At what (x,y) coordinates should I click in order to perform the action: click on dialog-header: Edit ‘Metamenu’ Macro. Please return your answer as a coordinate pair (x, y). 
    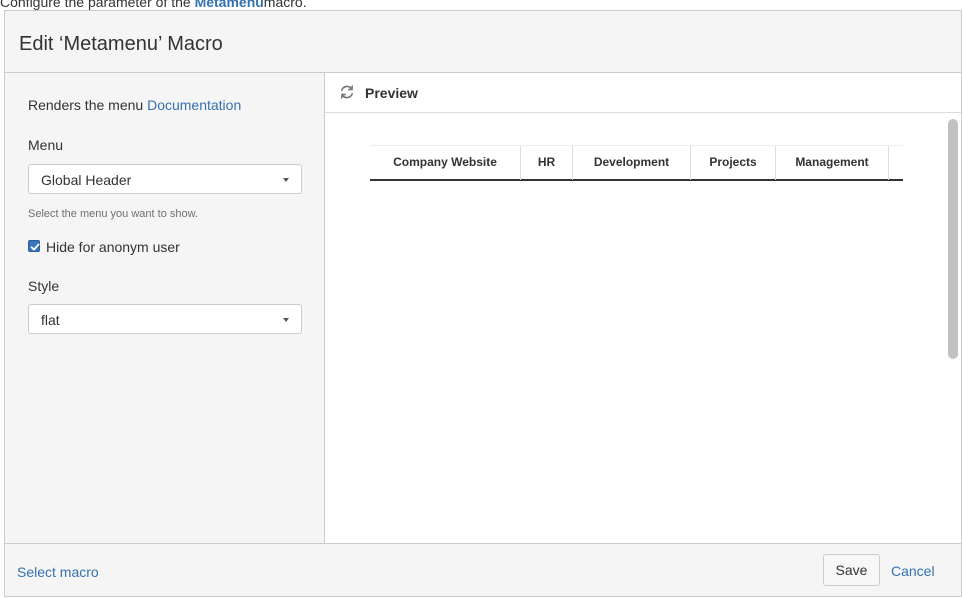
    Looking at the image, I should click on (483, 42).